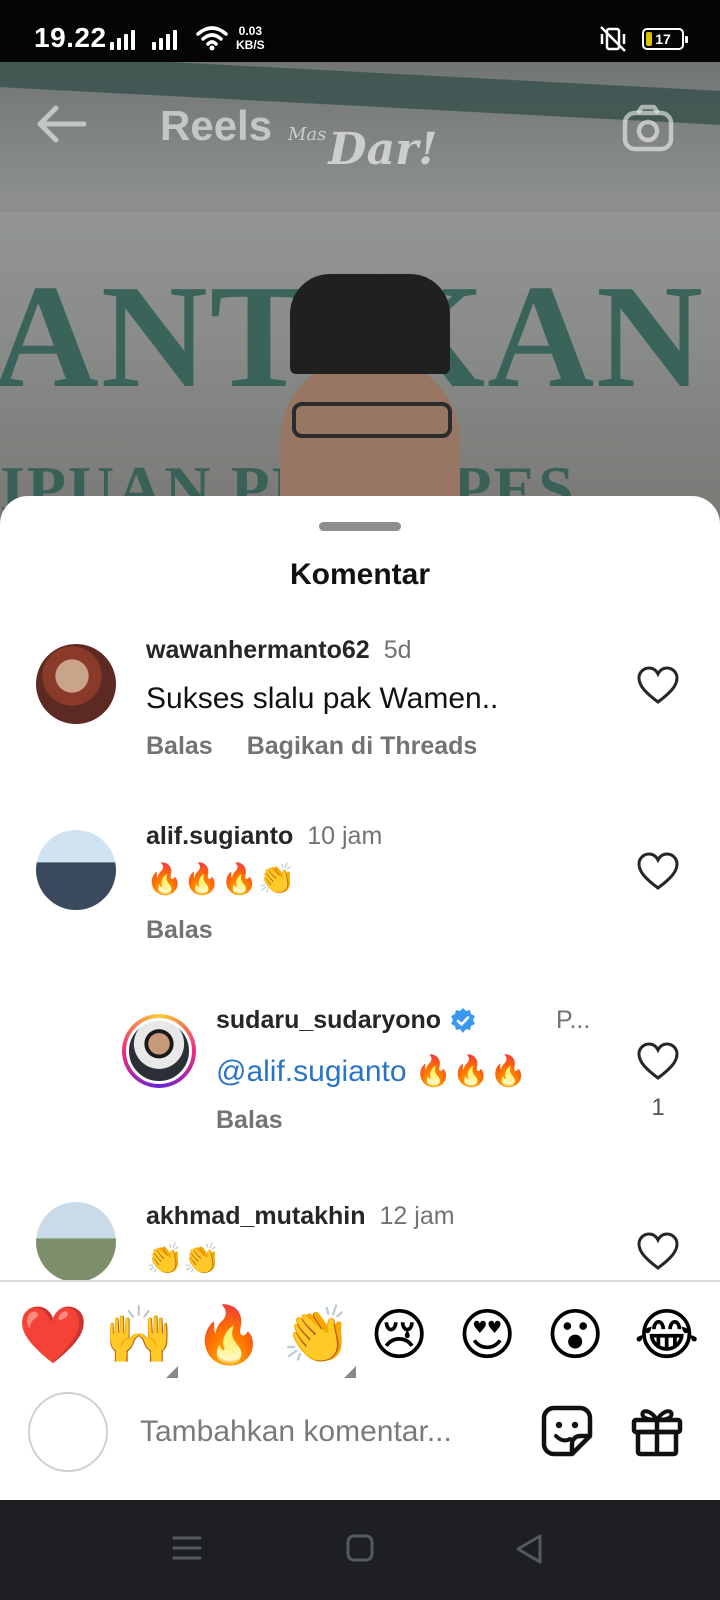 This screenshot has height=1600, width=720. Describe the element at coordinates (360, 526) in the screenshot. I see `drag-handle` at that location.